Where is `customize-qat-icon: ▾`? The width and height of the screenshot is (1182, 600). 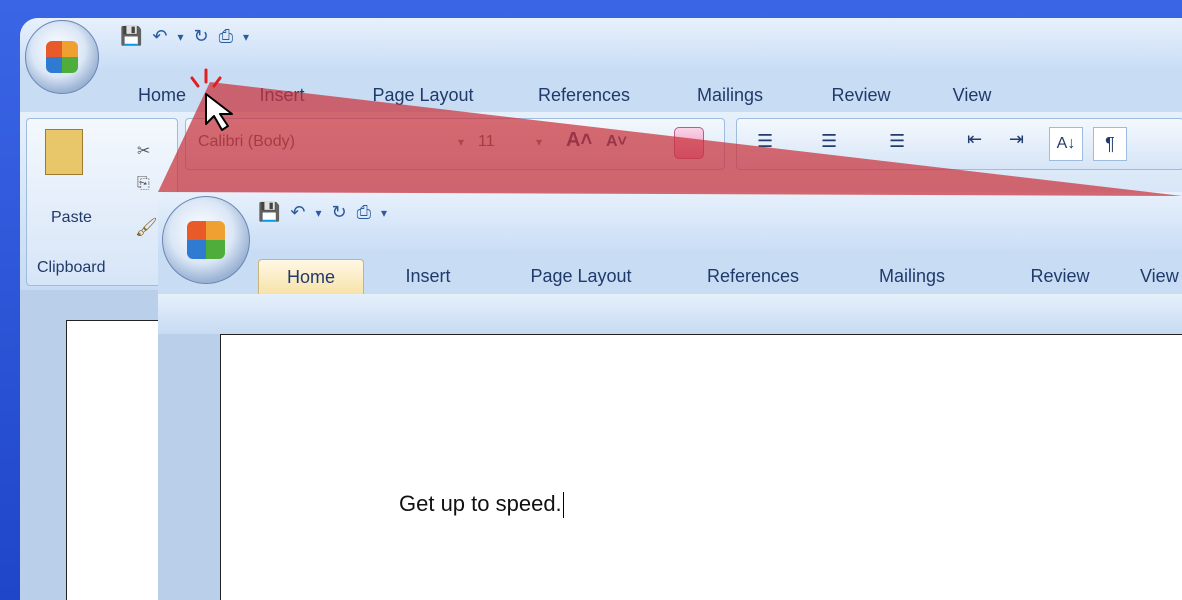 customize-qat-icon: ▾ is located at coordinates (246, 37).